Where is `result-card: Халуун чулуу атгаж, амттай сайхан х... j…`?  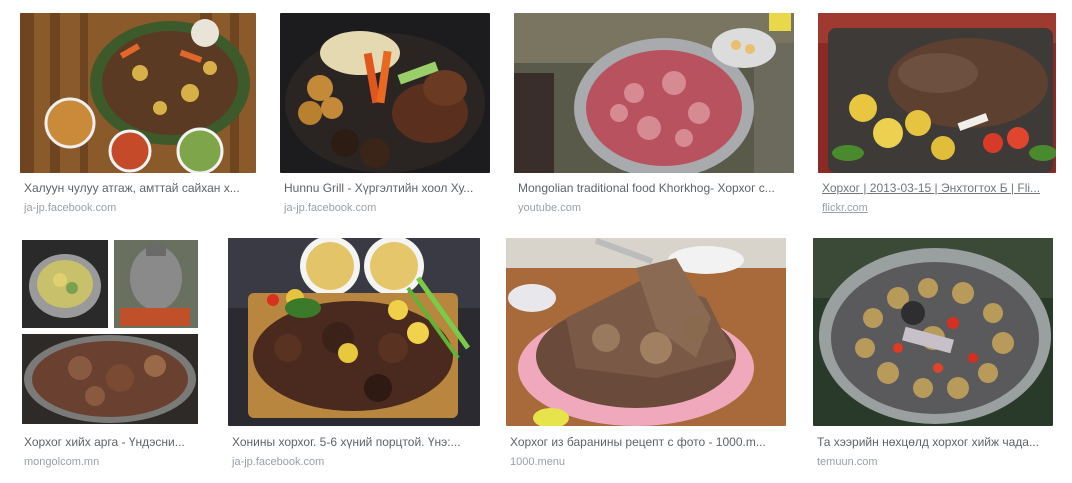 result-card: Халуун чулуу атгаж, амттай сайхан х... j… is located at coordinates (138, 115).